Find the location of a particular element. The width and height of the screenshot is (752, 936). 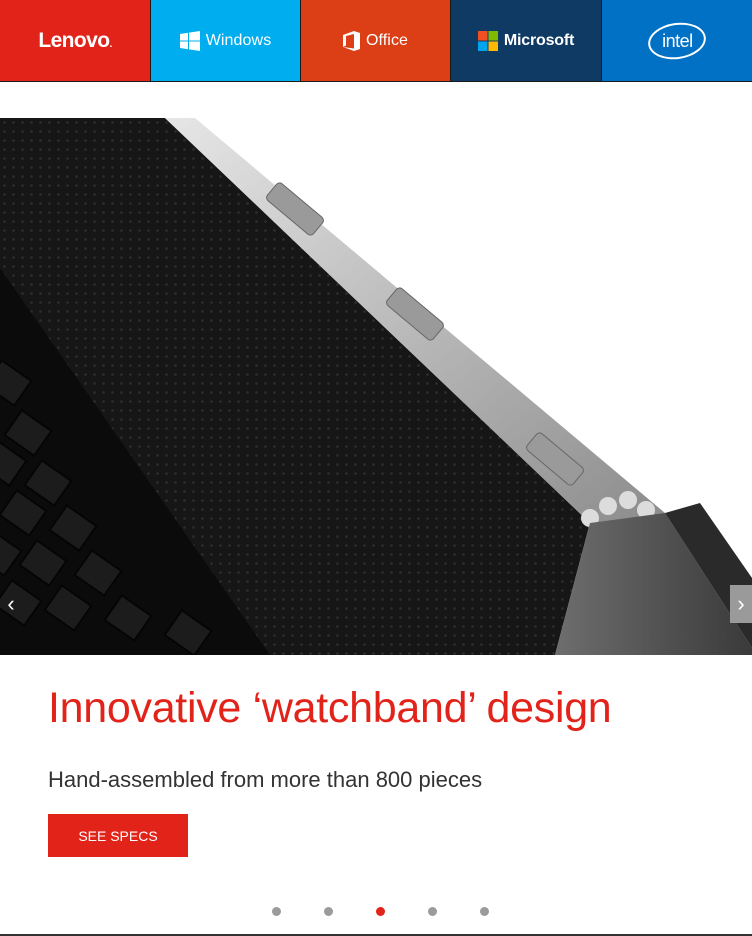

carousel-next-button: › is located at coordinates (741, 604).